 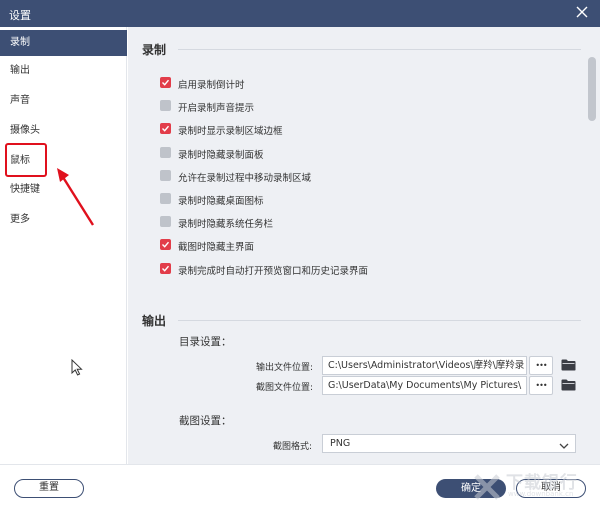 What do you see at coordinates (532, 487) in the screenshot?
I see `watermark-logo: 下载银行 www.downbank.cn` at bounding box center [532, 487].